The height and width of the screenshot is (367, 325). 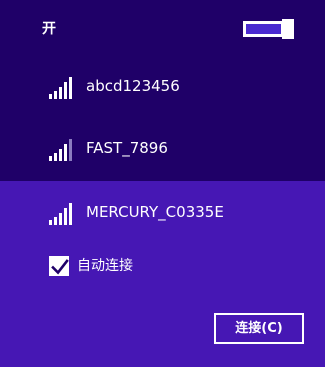 I want to click on auto-connect-checkbox, so click(x=59, y=266).